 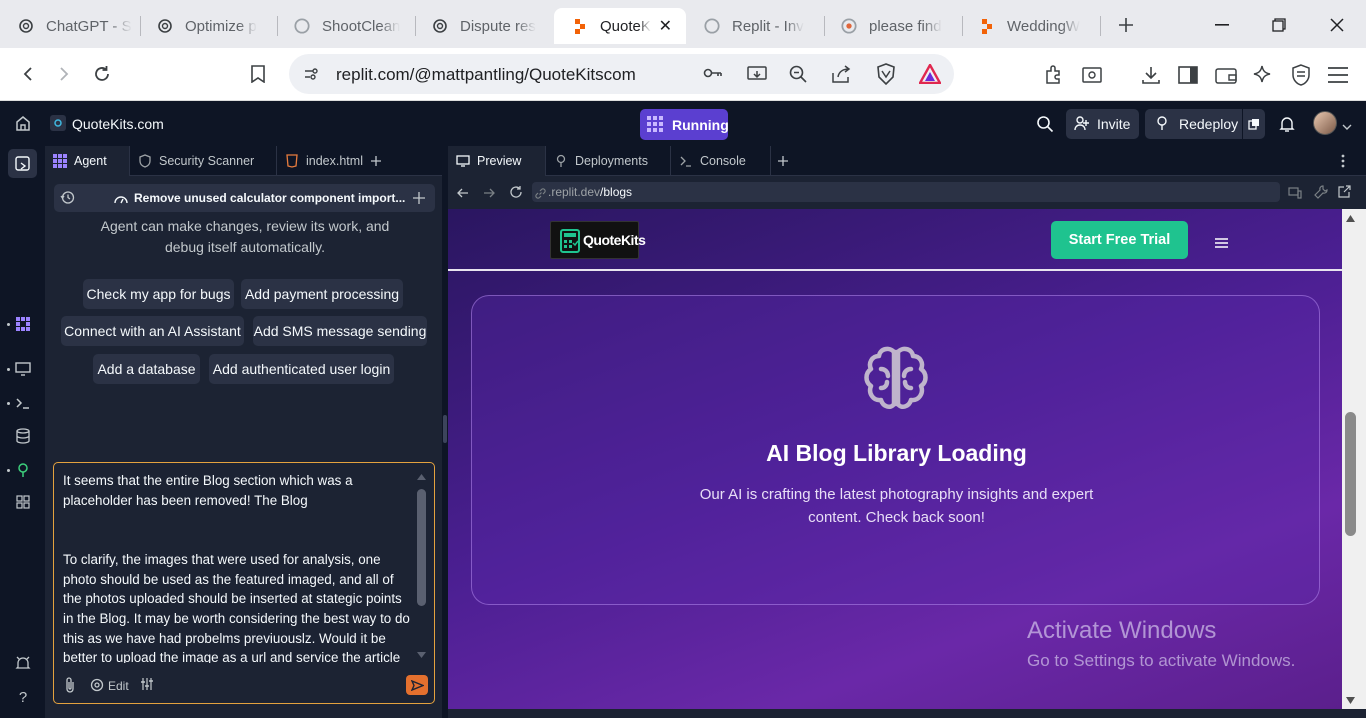 What do you see at coordinates (146, 369) in the screenshot?
I see `suggestion-database: Add a database` at bounding box center [146, 369].